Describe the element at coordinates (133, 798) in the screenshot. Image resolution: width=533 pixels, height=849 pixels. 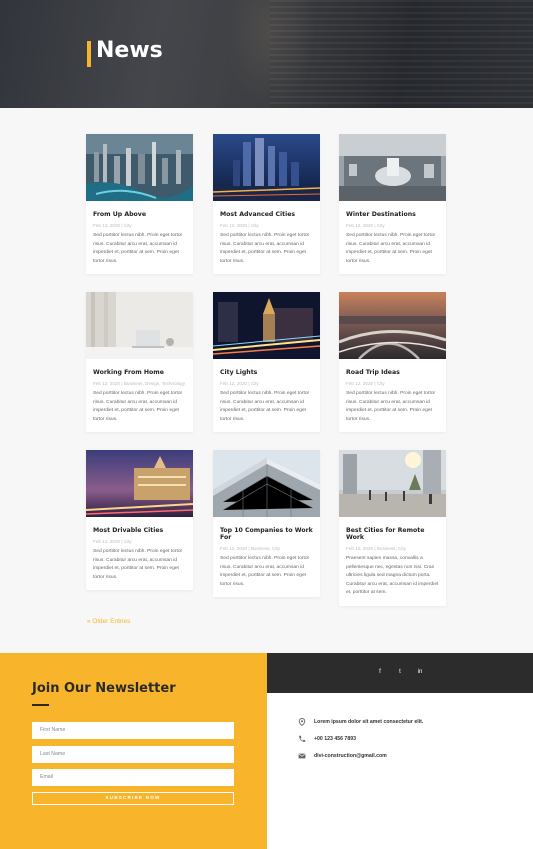
I see `subscribe-button: SUBSCRIBE NOW` at that location.